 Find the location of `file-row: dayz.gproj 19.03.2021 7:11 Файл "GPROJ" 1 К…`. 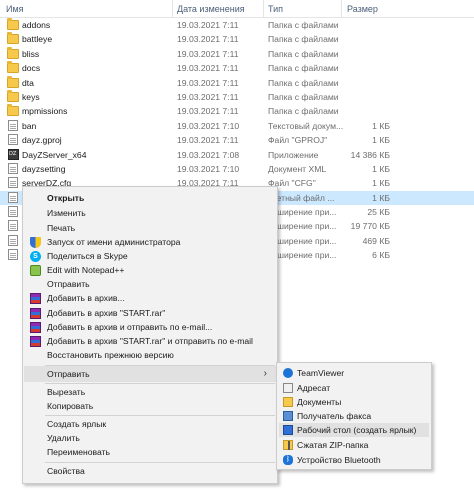

file-row: dayz.gproj 19.03.2021 7:11 Файл "GPROJ" 1 К… is located at coordinates (237, 140).